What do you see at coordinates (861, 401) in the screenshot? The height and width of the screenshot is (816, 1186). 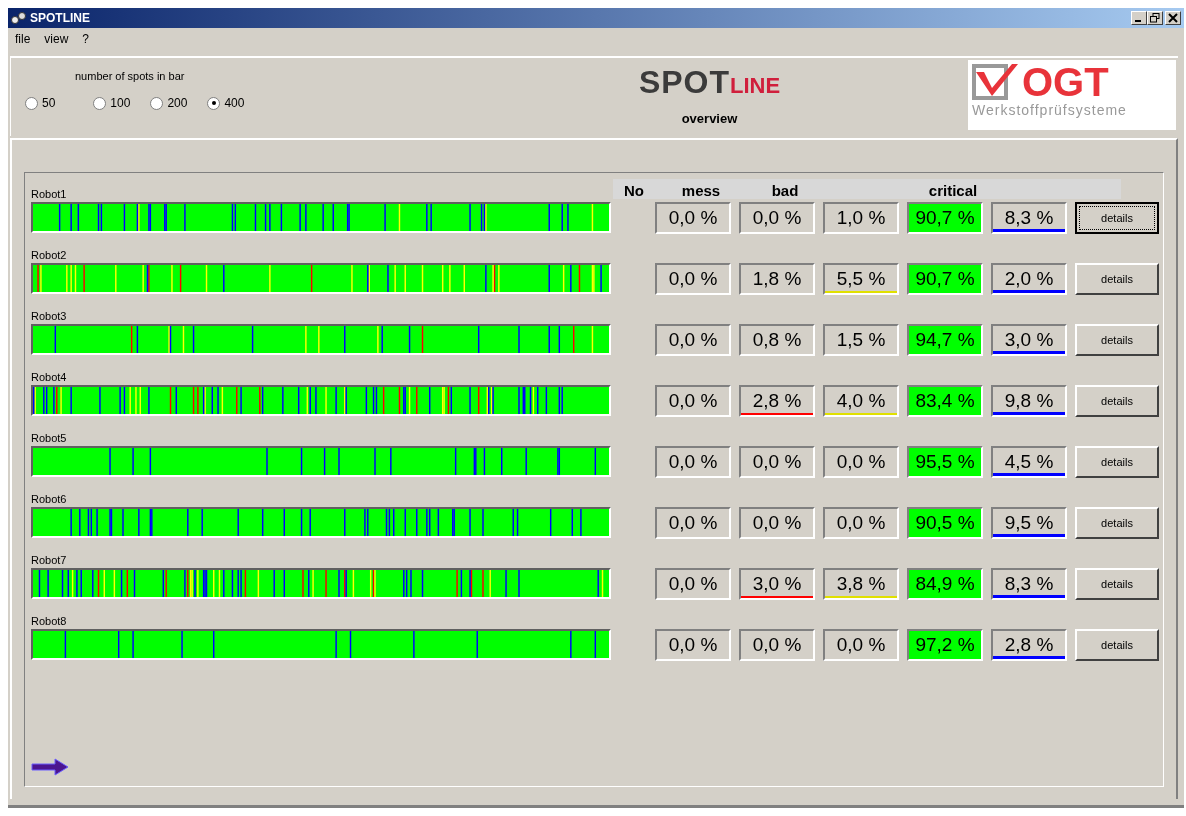 I see `percent-field: 4,0 %` at bounding box center [861, 401].